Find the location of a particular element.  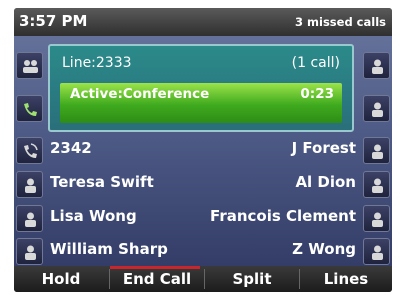

split-button: Split is located at coordinates (252, 279).